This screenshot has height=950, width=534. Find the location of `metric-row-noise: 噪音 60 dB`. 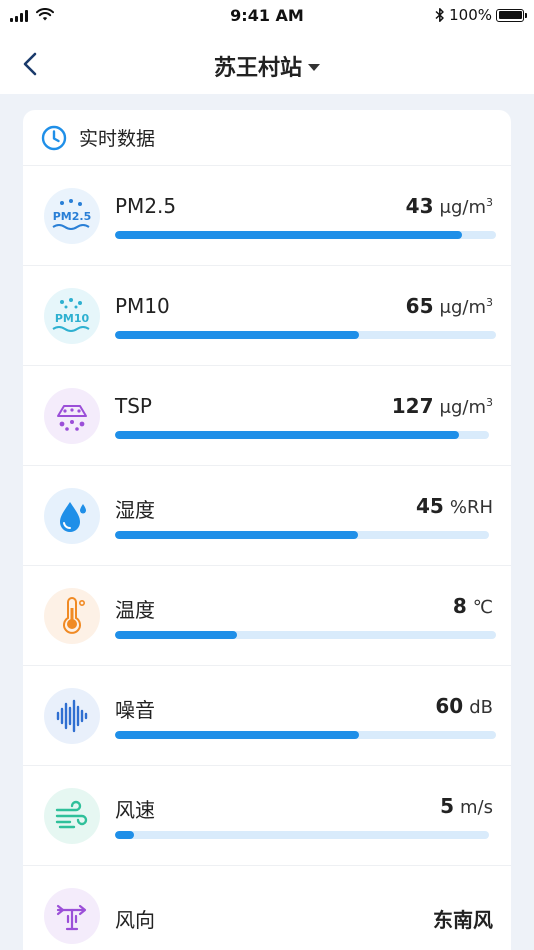

metric-row-noise: 噪音 60 dB is located at coordinates (267, 716).